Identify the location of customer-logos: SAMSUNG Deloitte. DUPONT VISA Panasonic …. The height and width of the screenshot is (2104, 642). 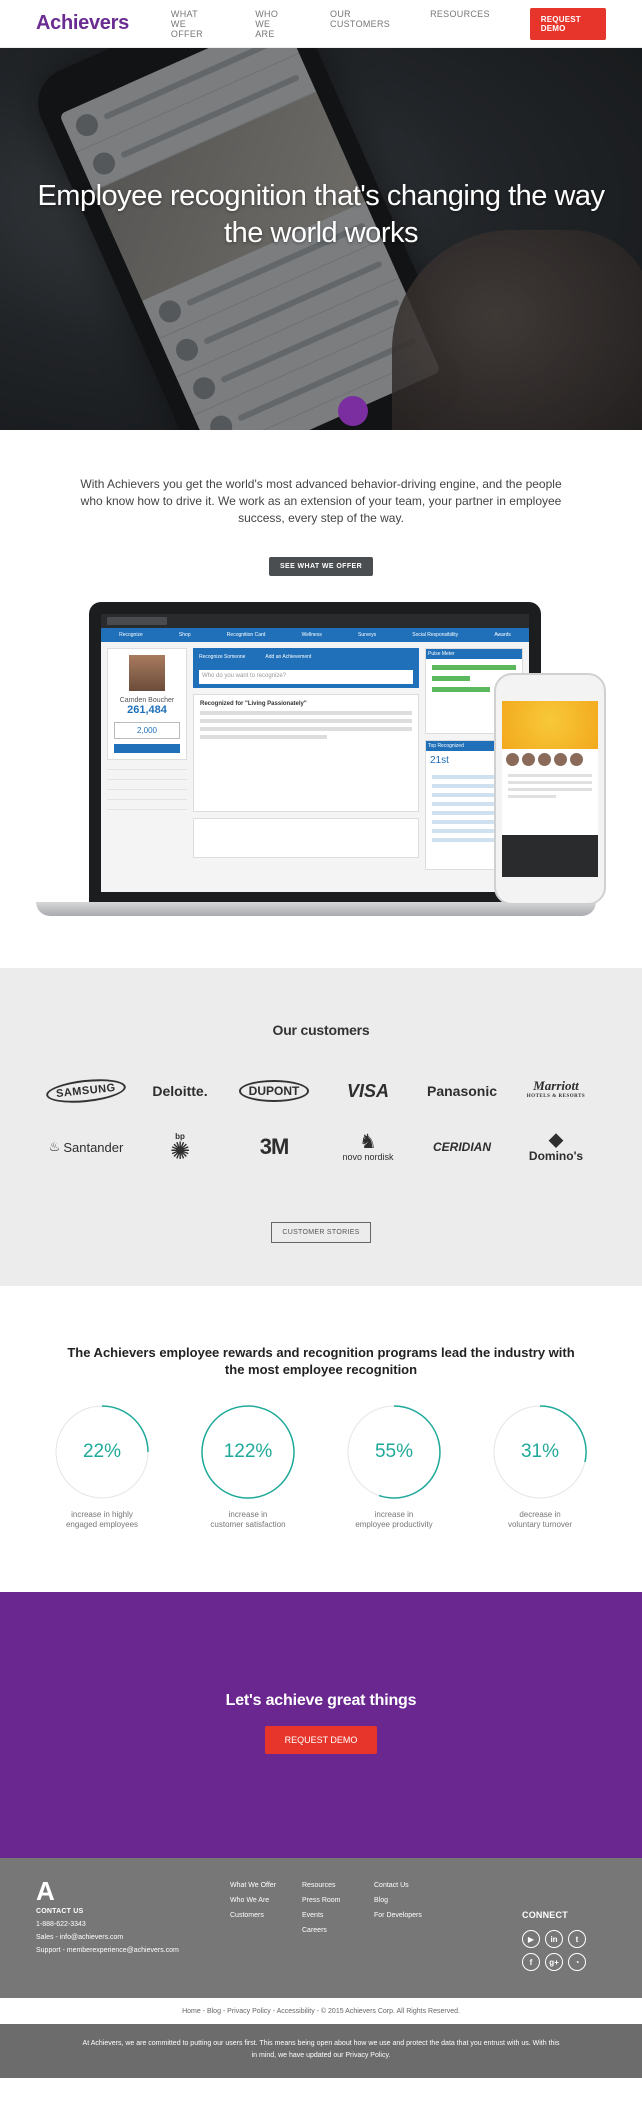
(321, 1119).